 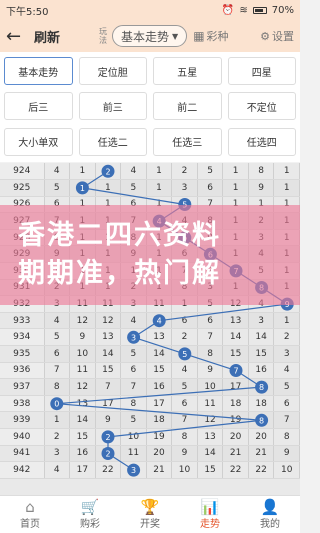 I want to click on table-row: 937 8 12 7 7 16 5 10 17 8 5, so click(x=150, y=387).